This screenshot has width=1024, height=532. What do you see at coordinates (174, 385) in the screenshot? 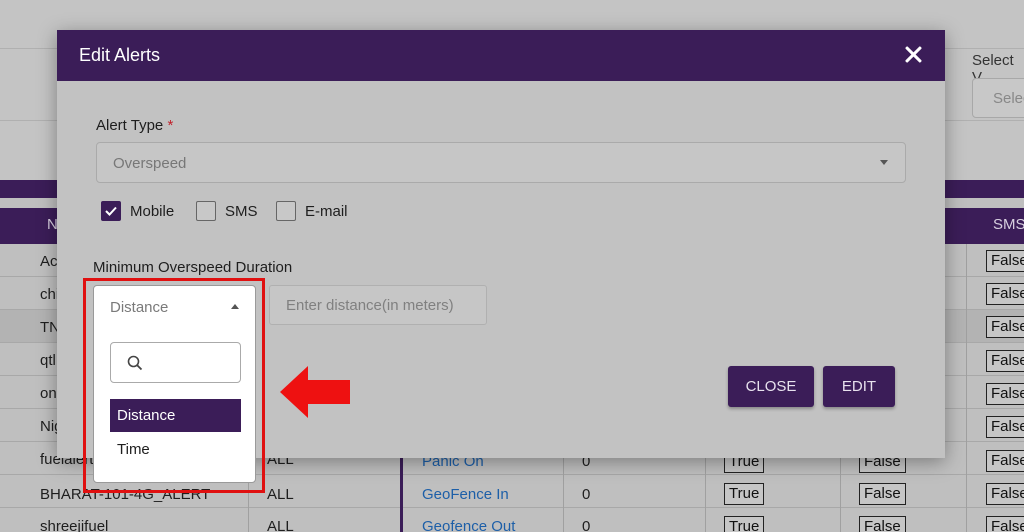
I see `highlight-box` at bounding box center [174, 385].